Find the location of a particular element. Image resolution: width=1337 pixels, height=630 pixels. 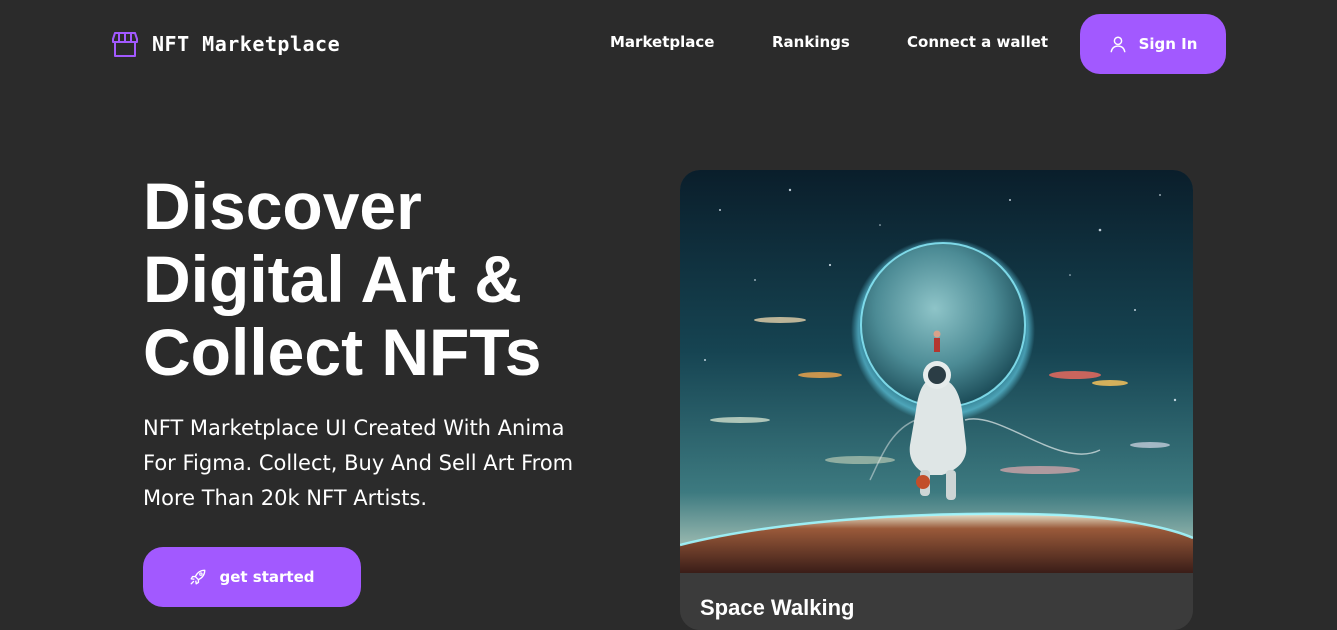

nav-link-marketplace: Marketplace is located at coordinates (662, 42).